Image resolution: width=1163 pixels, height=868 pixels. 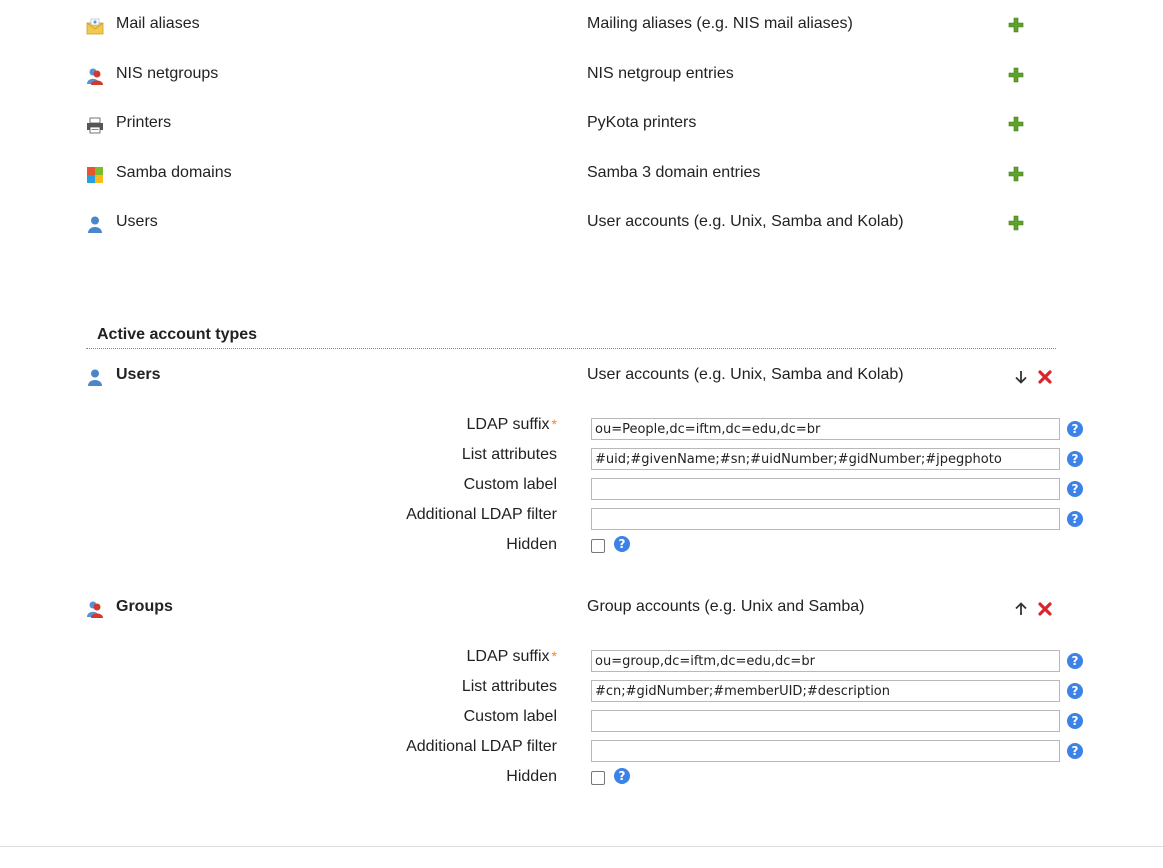 What do you see at coordinates (1016, 75) in the screenshot?
I see `add-nis-netgroups-button` at bounding box center [1016, 75].